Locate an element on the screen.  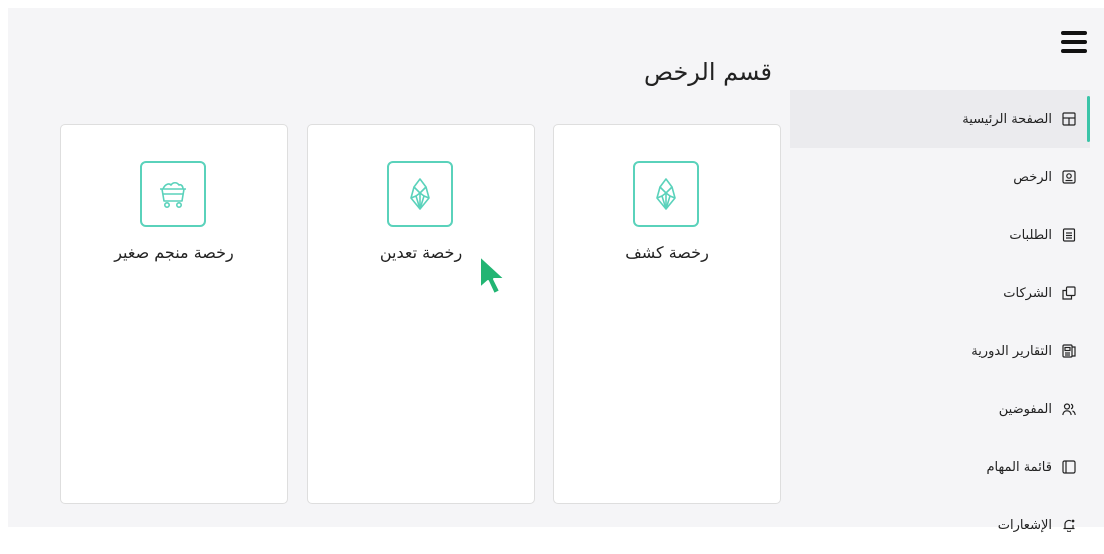
sidebar-item-notifications: الإشعارات is located at coordinates (940, 525).